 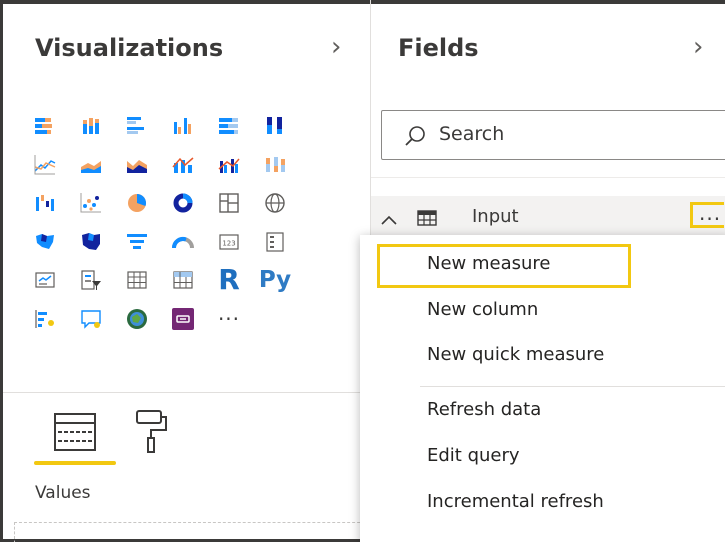 I want to click on menu-item-new-quick-measure: New quick measure, so click(x=515, y=354).